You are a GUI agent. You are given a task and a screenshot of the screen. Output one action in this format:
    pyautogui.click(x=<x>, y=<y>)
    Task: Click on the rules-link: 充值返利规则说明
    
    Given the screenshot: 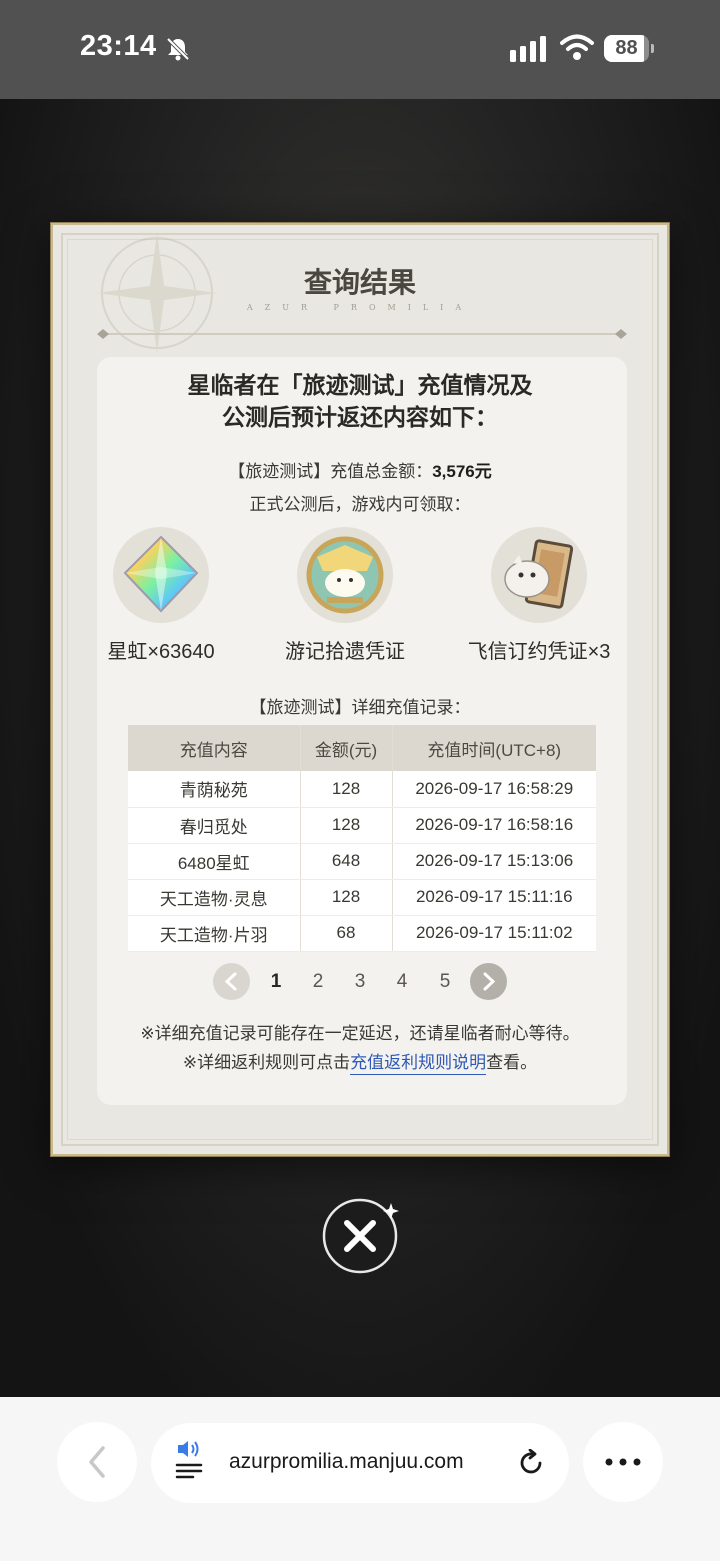 What is the action you would take?
    pyautogui.click(x=418, y=1064)
    